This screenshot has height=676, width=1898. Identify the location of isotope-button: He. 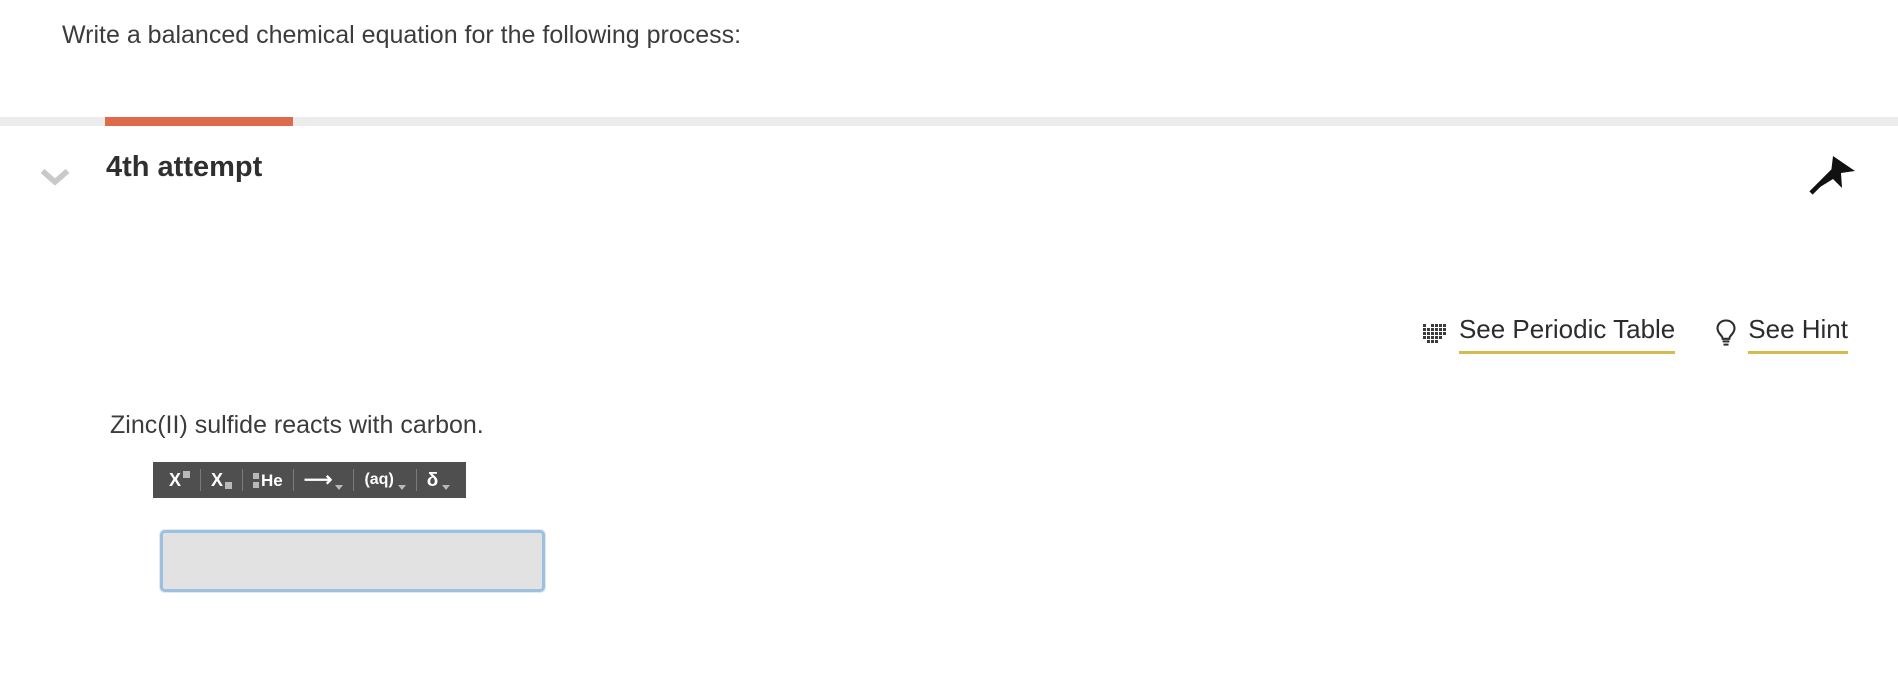
(268, 480).